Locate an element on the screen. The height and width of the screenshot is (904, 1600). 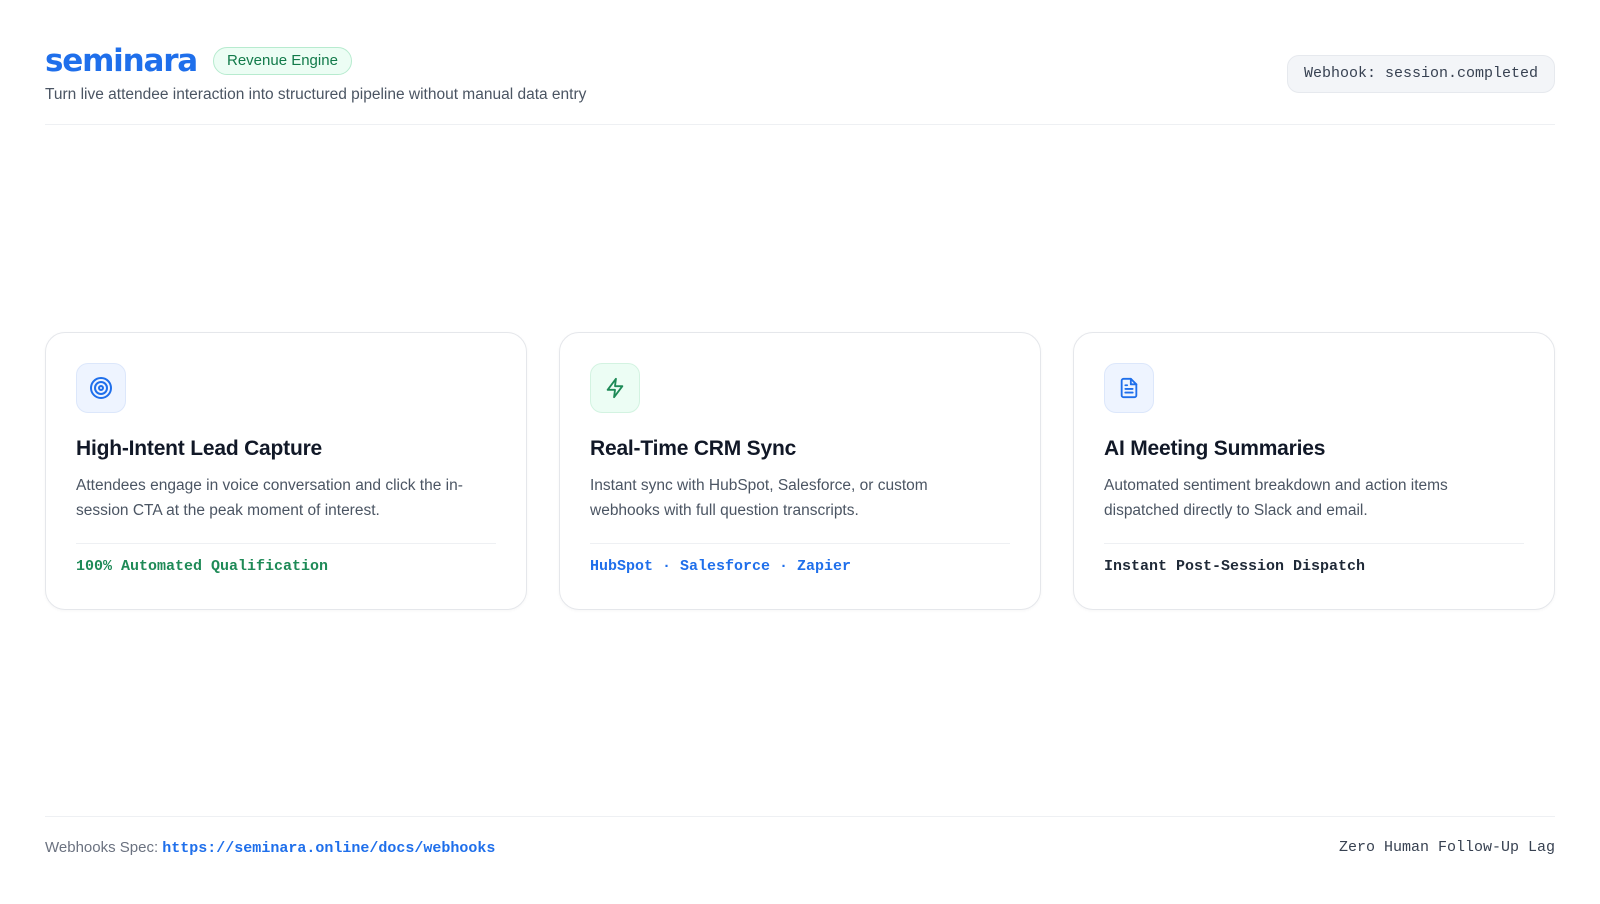
webhooks-spec-link: https://seminara.online/docs/webhooks is located at coordinates (328, 848).